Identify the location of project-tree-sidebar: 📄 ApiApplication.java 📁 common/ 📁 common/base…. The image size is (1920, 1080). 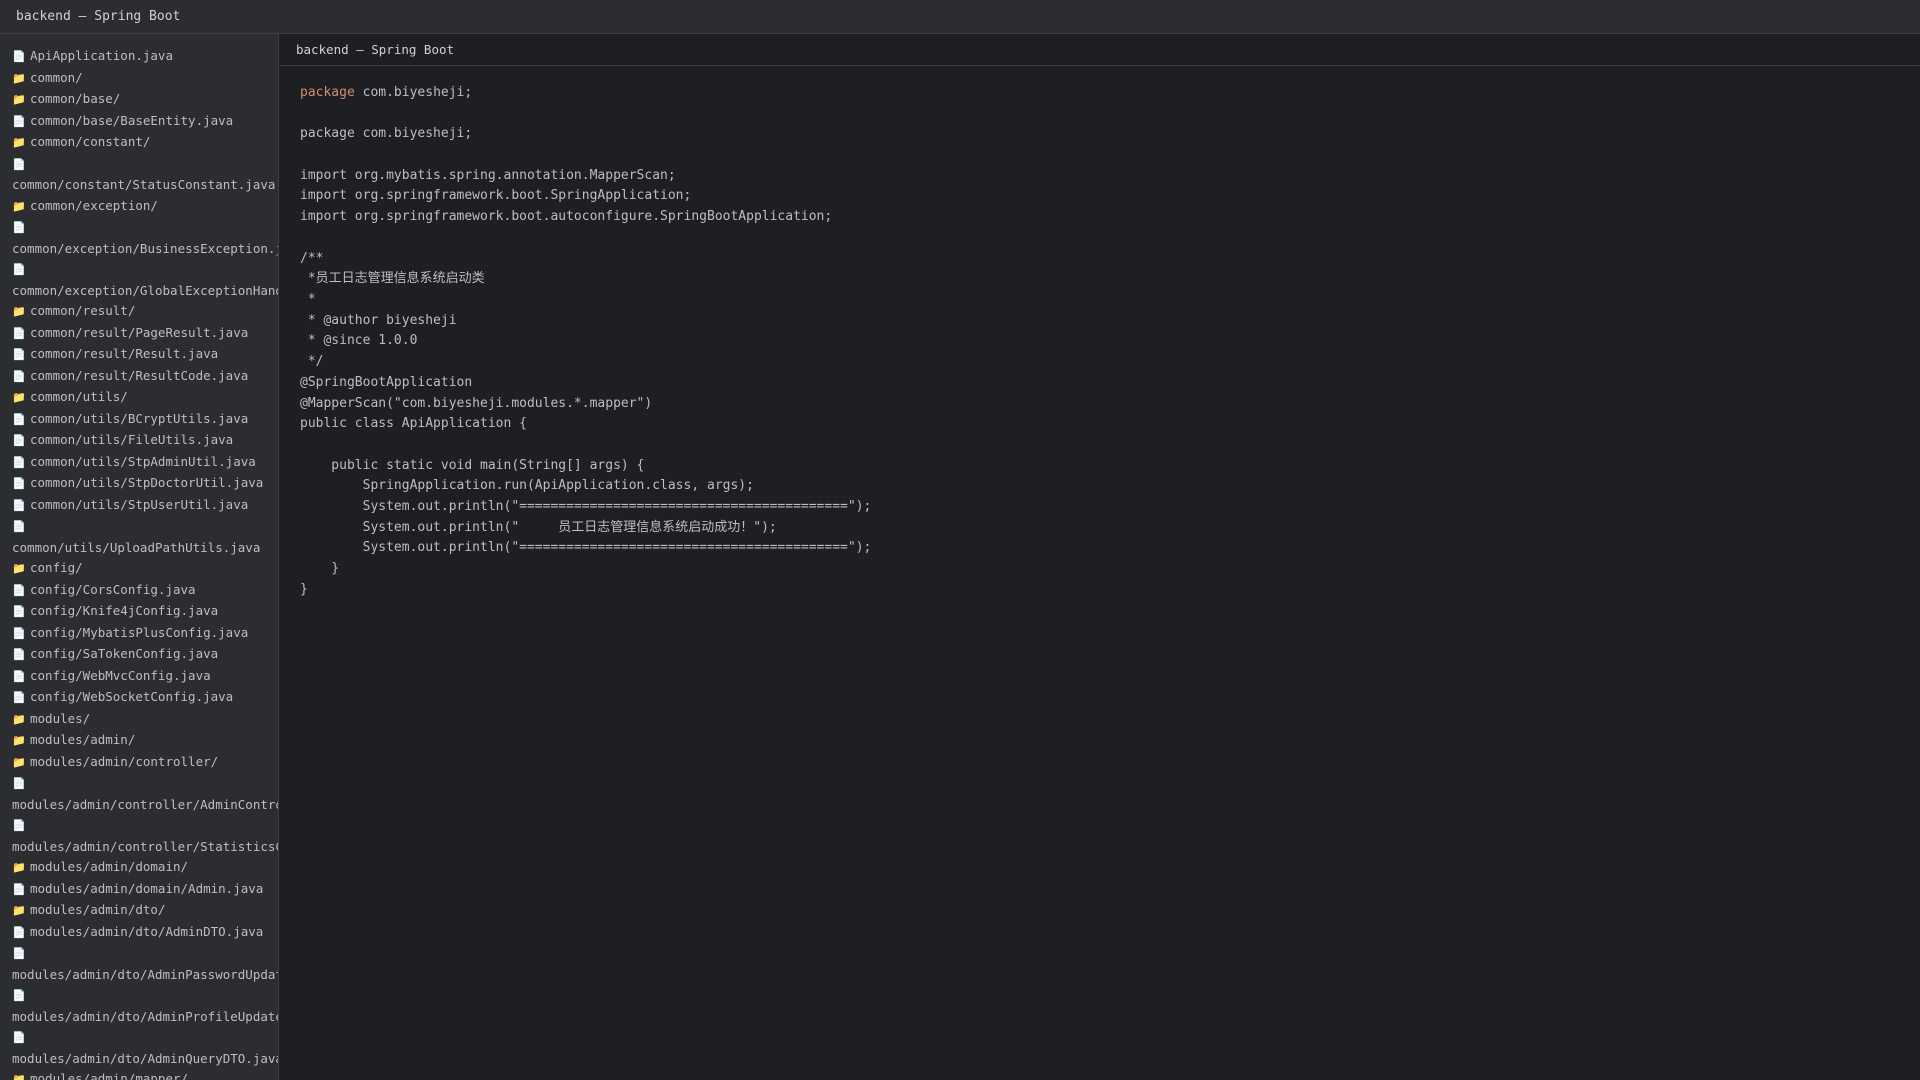
(139, 557).